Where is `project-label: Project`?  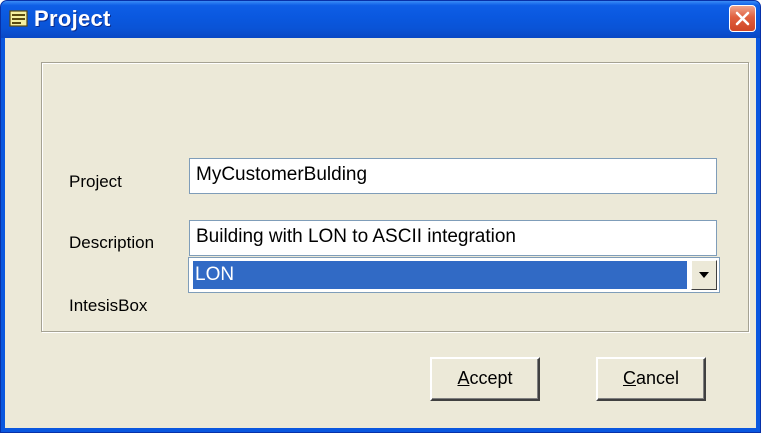 project-label: Project is located at coordinates (95, 181).